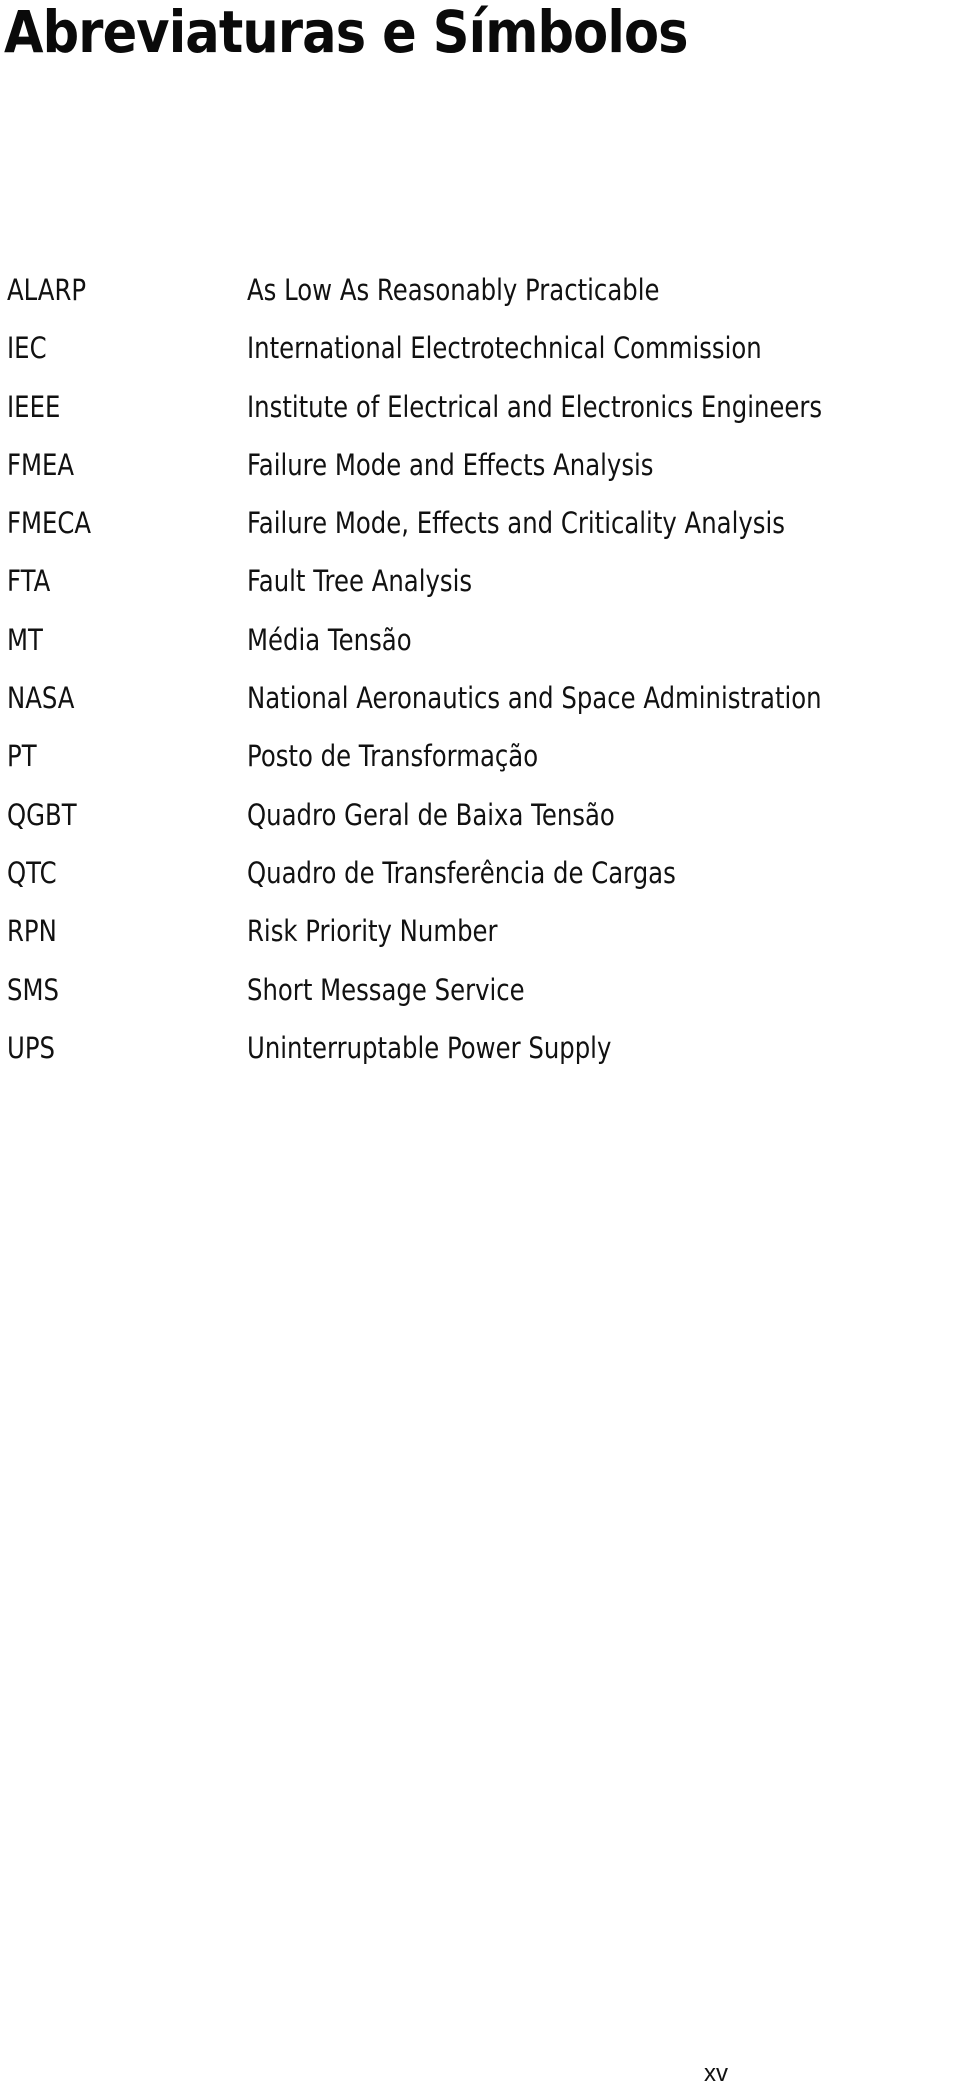 Image resolution: width=960 pixels, height=2094 pixels. What do you see at coordinates (33, 989) in the screenshot?
I see `abbreviation-term: SMS` at bounding box center [33, 989].